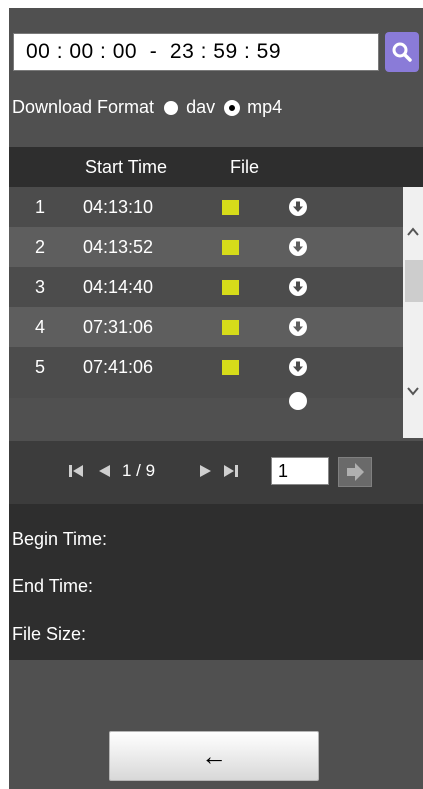  I want to click on row-number: 3, so click(40, 287).